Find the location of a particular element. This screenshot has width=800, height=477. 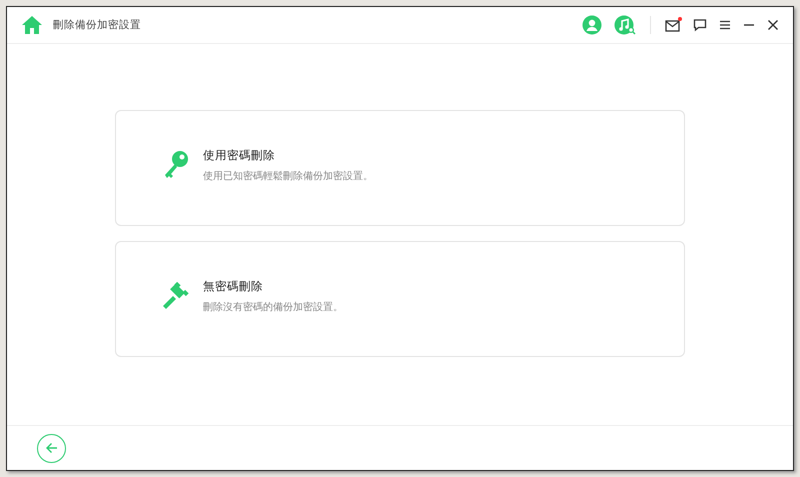

option-description: 使用已知密碼輕鬆刪除備份加密設置。 is located at coordinates (288, 176).